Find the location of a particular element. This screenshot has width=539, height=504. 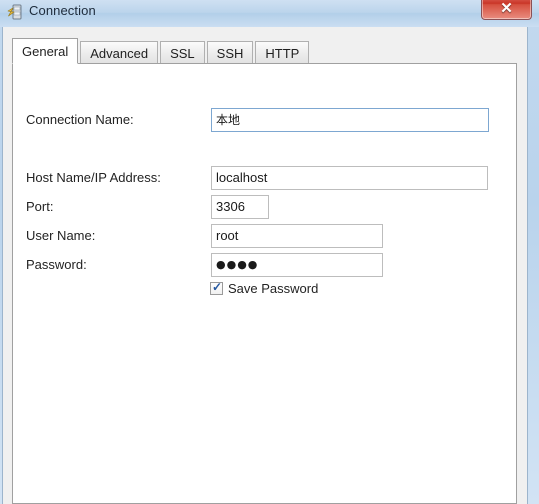

port-input: 3306 is located at coordinates (240, 207).